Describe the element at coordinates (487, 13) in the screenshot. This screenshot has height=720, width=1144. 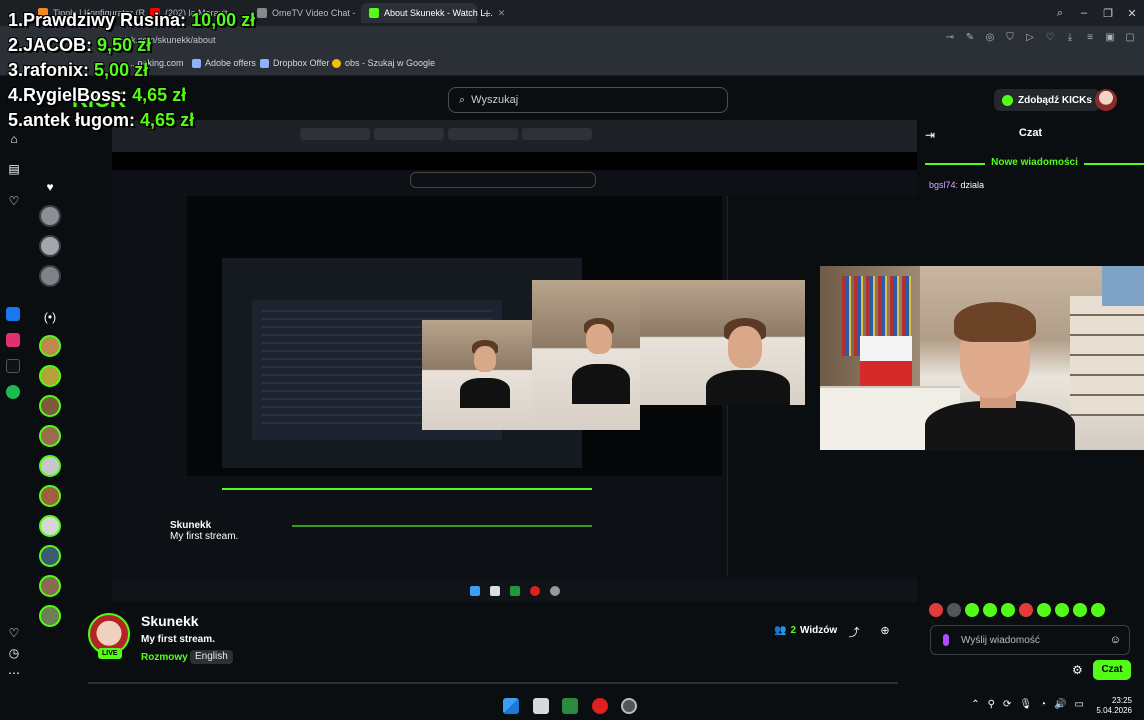
I see `new-tab-button: +` at that location.